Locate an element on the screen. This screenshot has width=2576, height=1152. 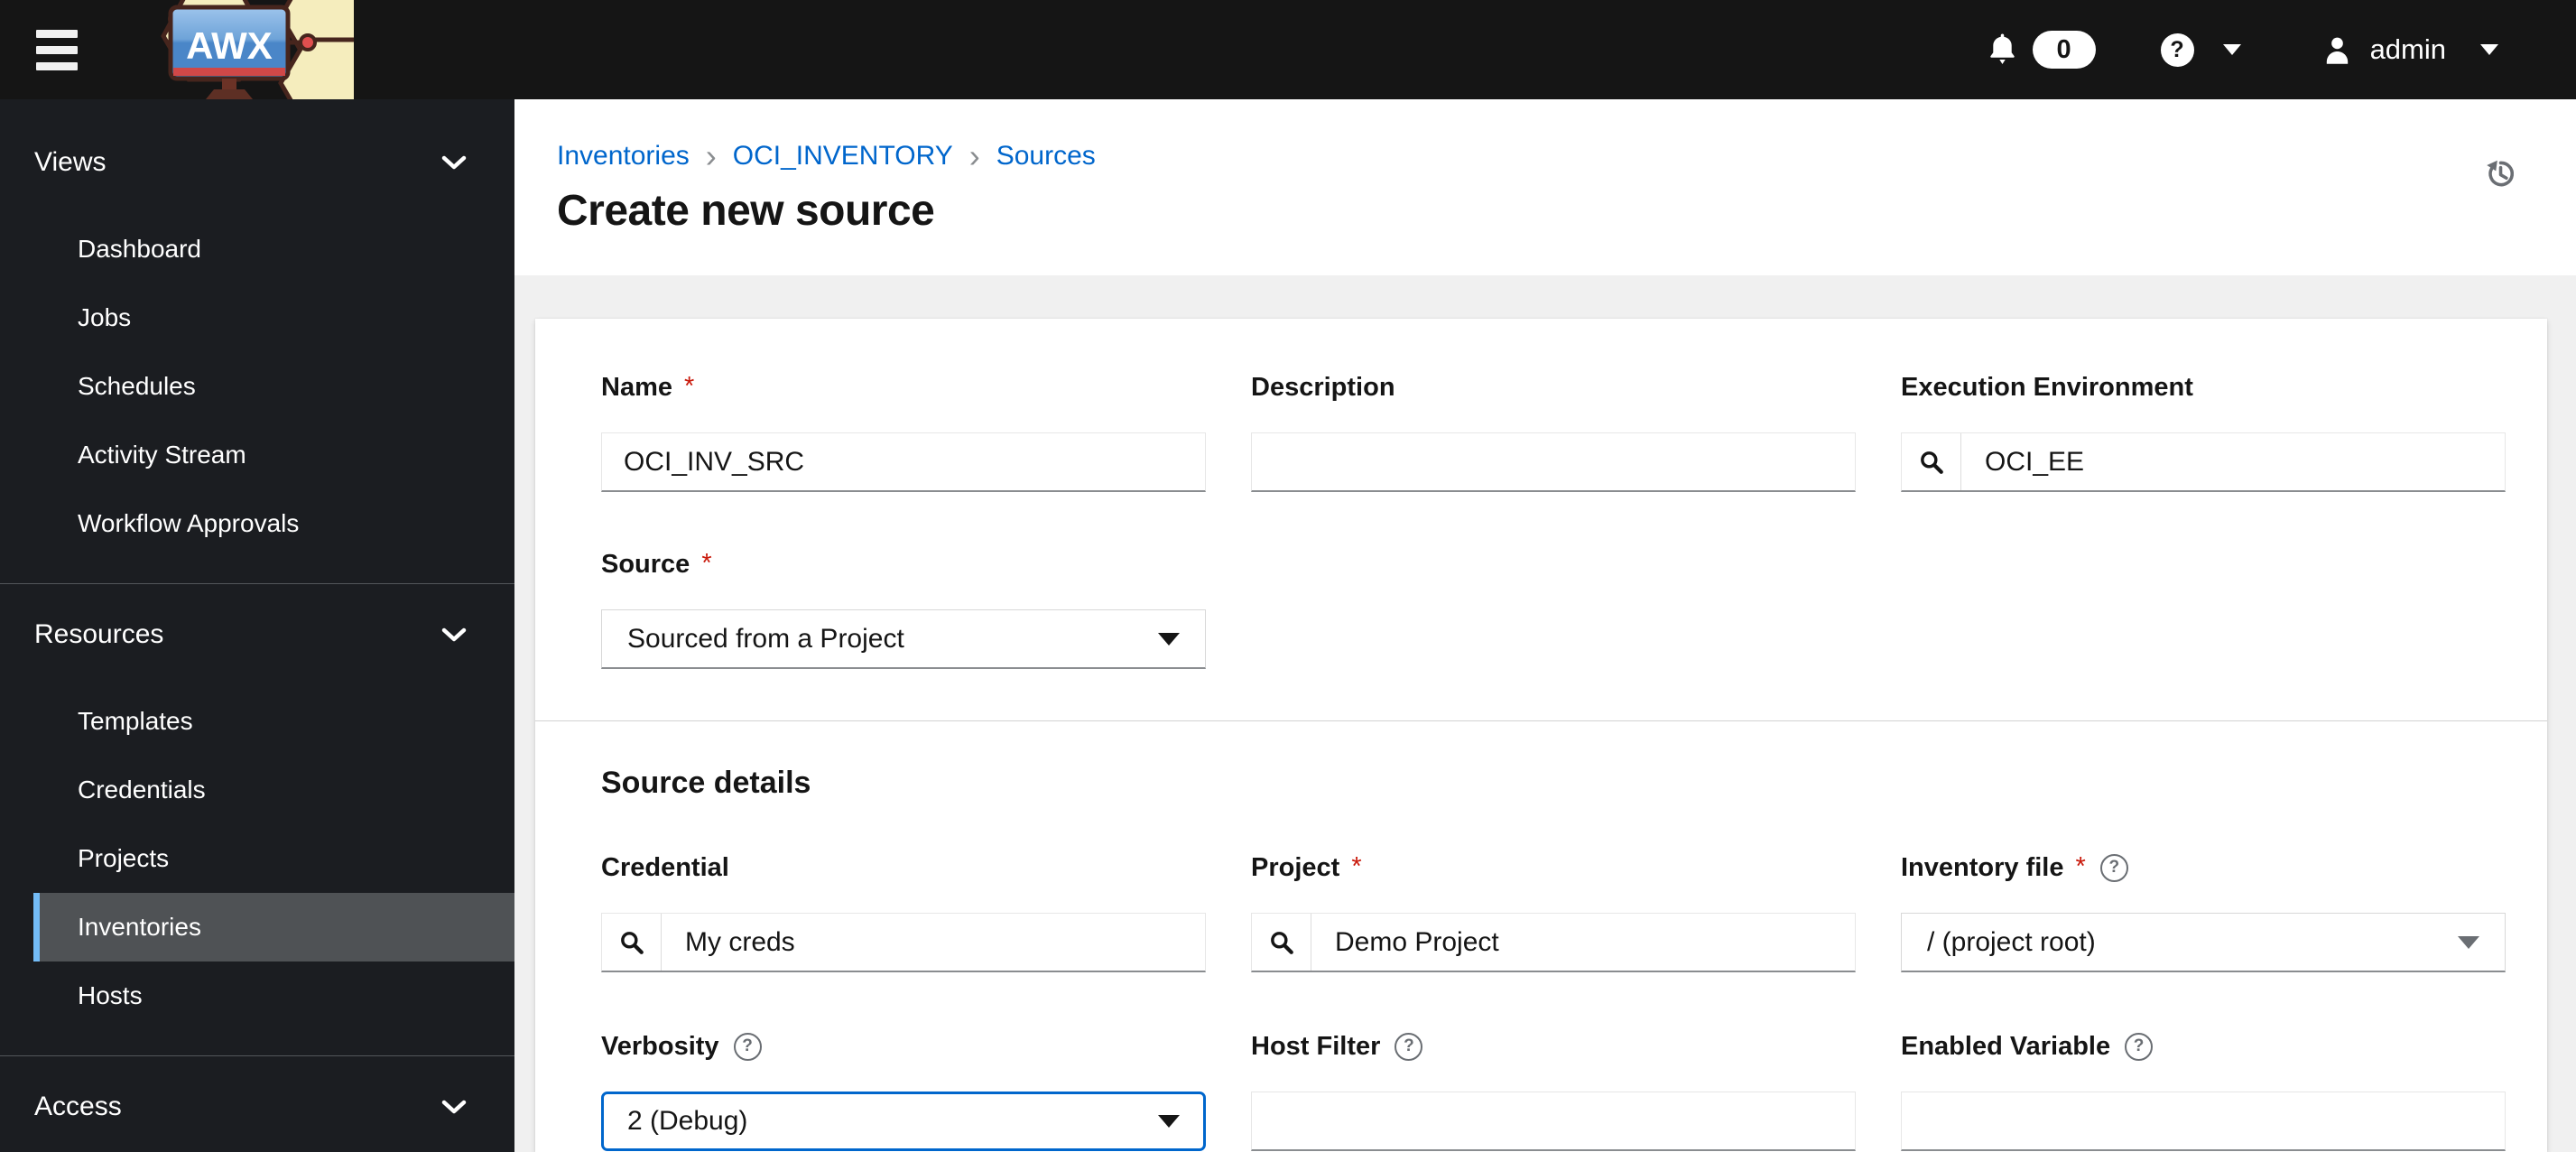
sidebar-item-jobs: Jobs is located at coordinates (273, 317).